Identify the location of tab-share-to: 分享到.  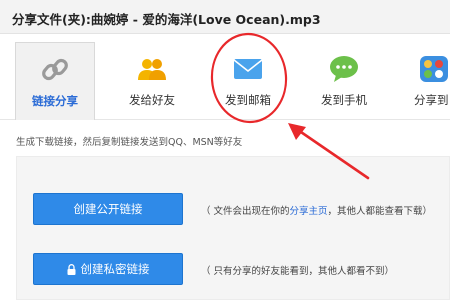
(425, 81).